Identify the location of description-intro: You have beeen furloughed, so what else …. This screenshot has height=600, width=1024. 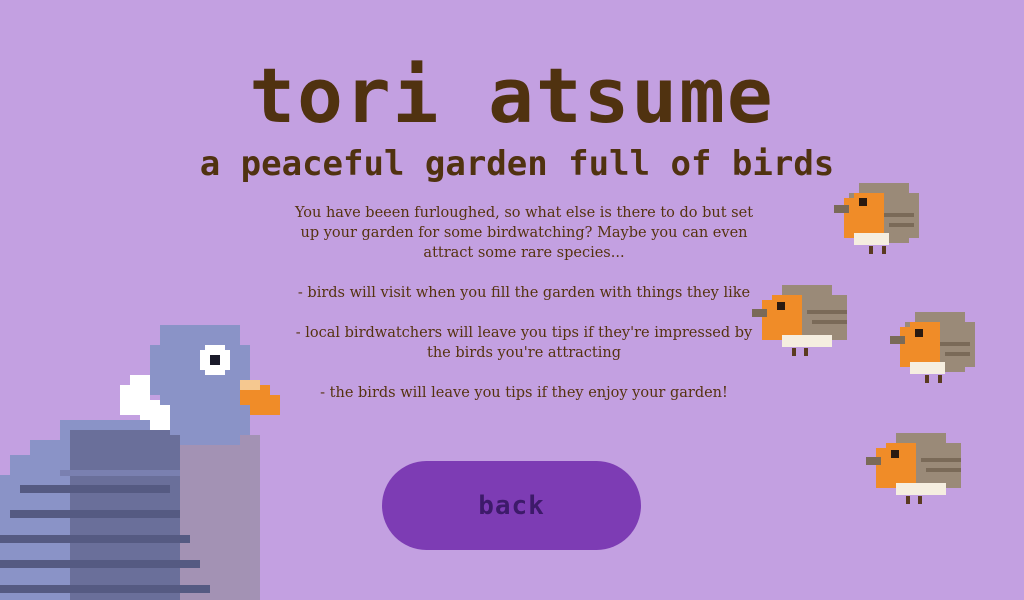
(524, 233).